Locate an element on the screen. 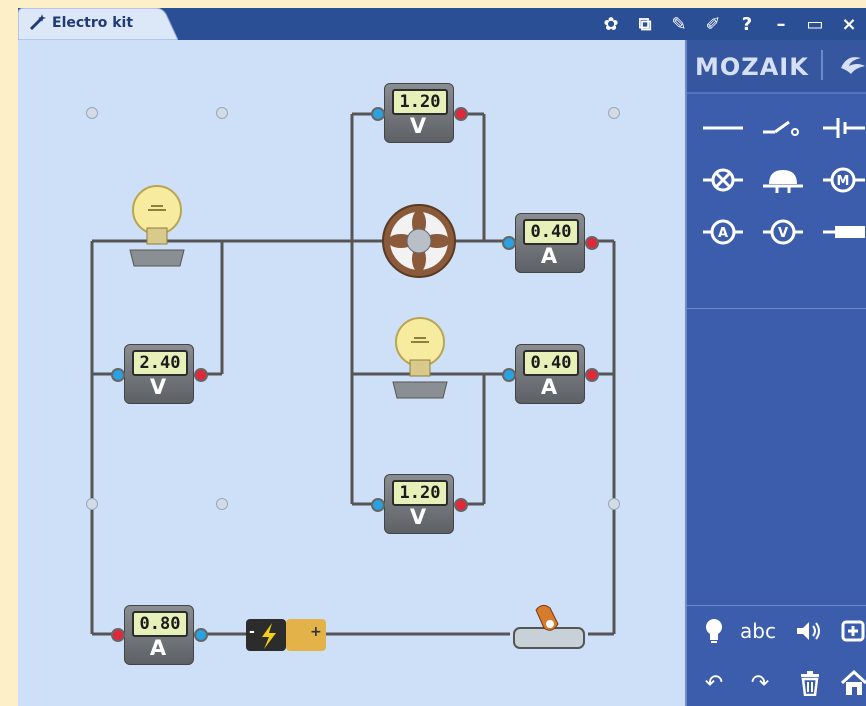 This screenshot has height=706, width=866. maximize-icon: ▭ is located at coordinates (815, 24).